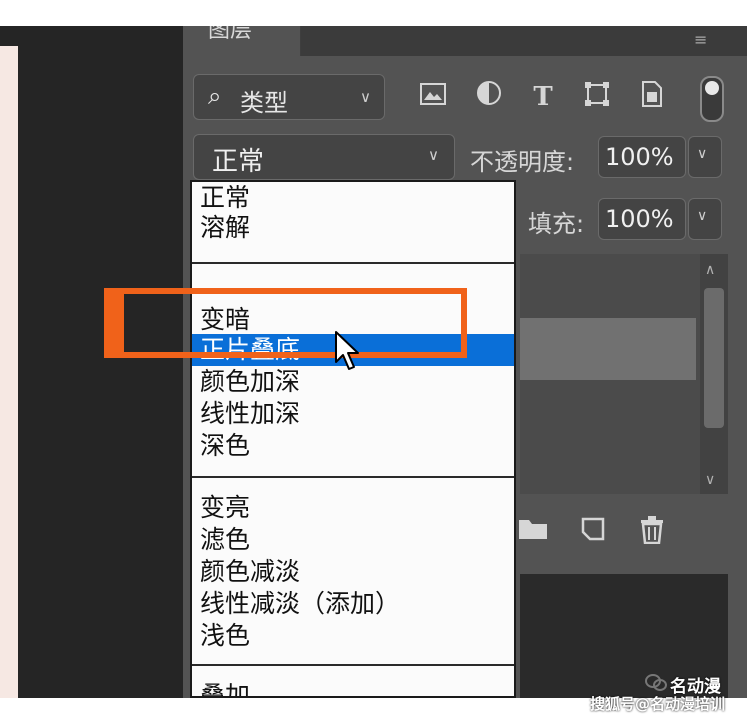 This screenshot has width=747, height=716. I want to click on tab-layers-label: 图层, so click(230, 34).